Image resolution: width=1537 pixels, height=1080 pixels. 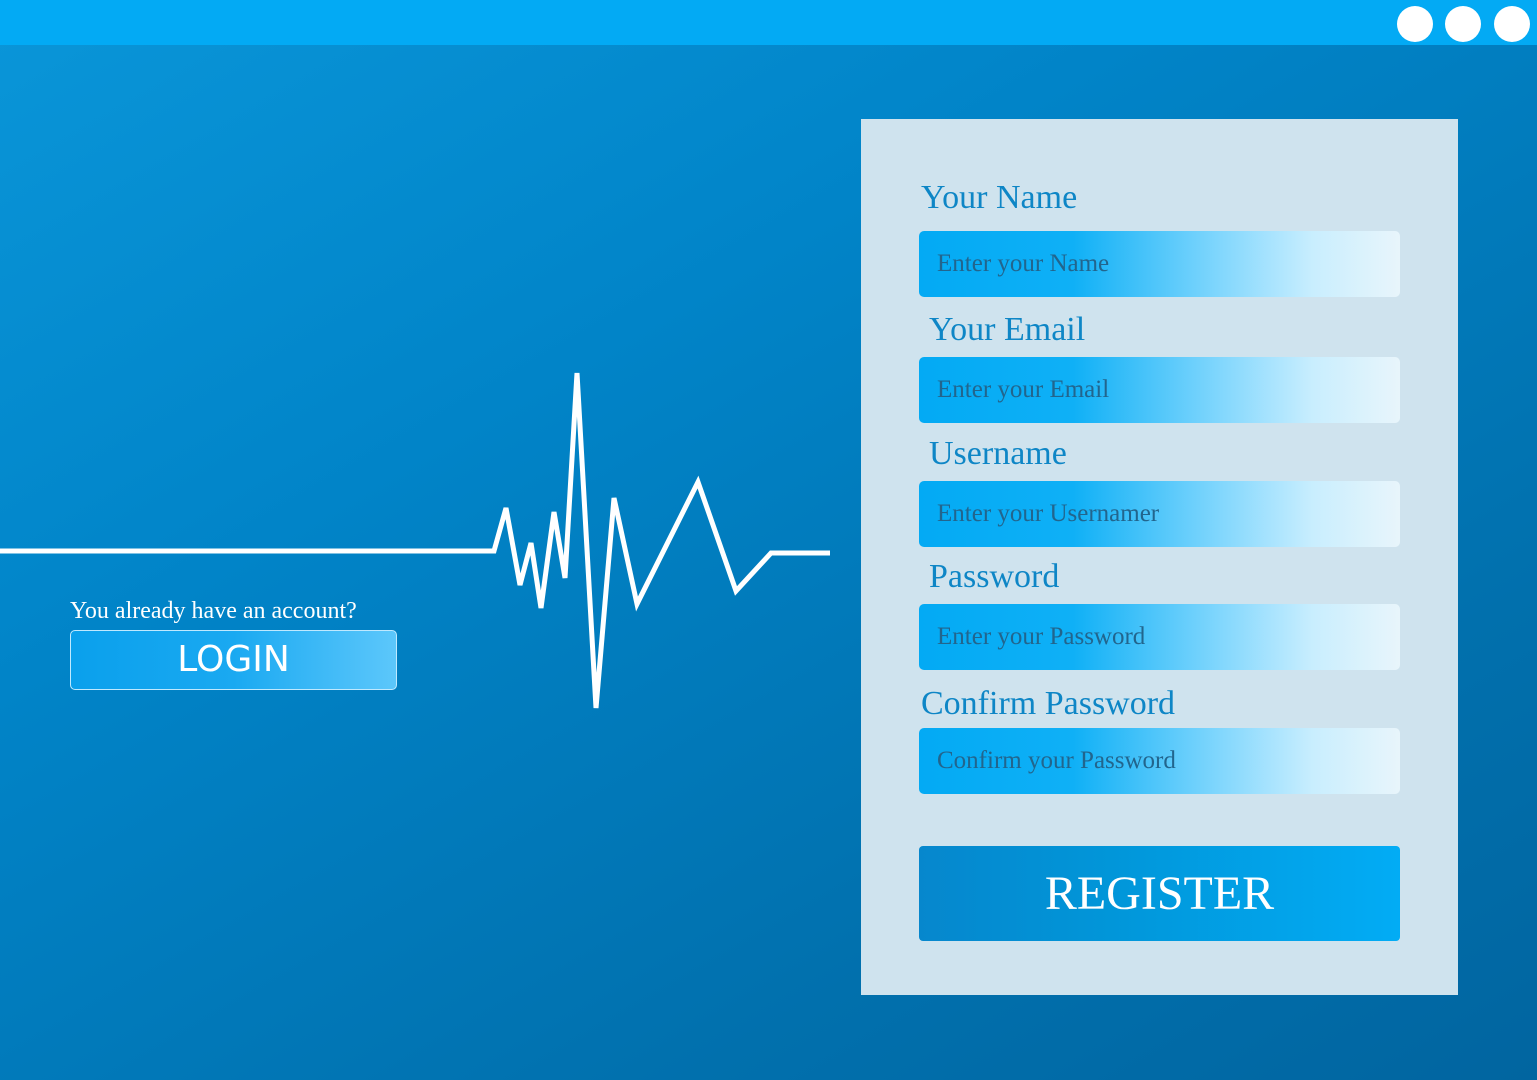 I want to click on confirm-password-label: Confirm Password, so click(x=1048, y=703).